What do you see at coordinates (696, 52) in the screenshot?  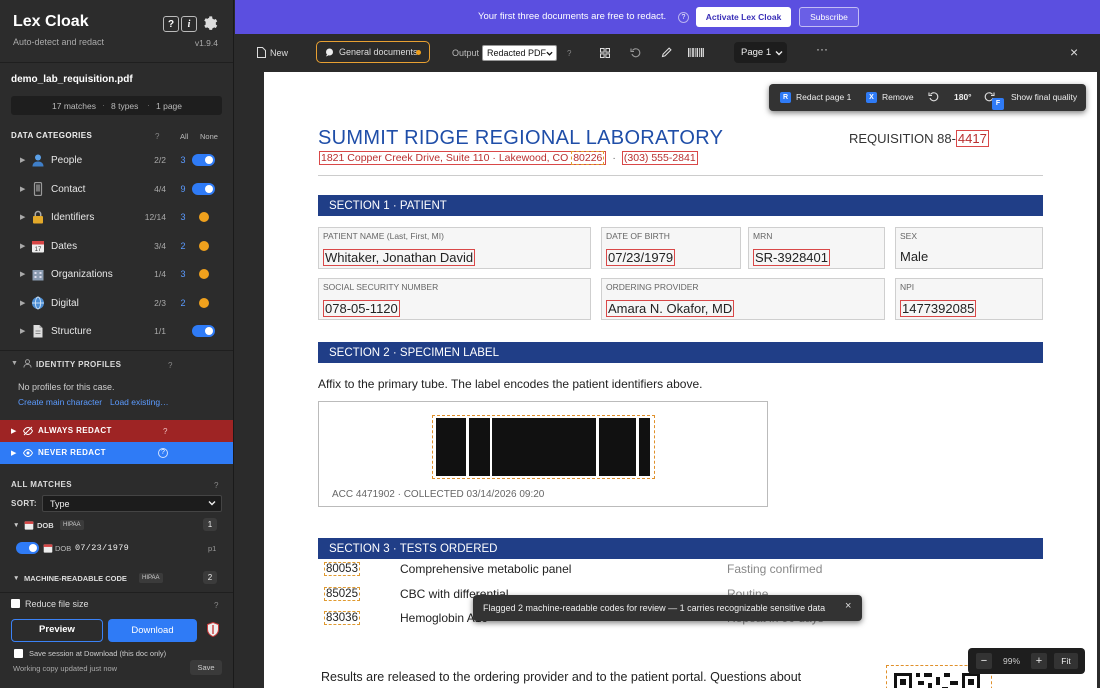 I see `barcode-icon` at bounding box center [696, 52].